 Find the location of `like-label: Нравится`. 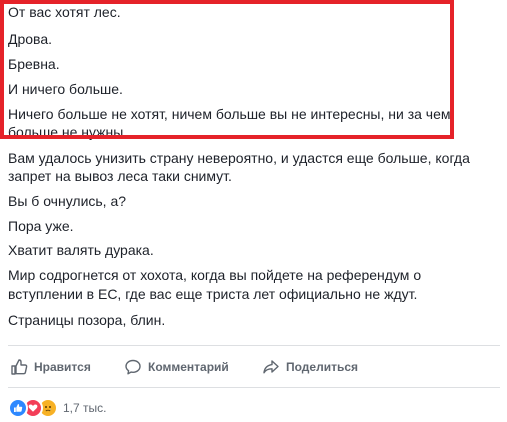

like-label: Нравится is located at coordinates (62, 367).